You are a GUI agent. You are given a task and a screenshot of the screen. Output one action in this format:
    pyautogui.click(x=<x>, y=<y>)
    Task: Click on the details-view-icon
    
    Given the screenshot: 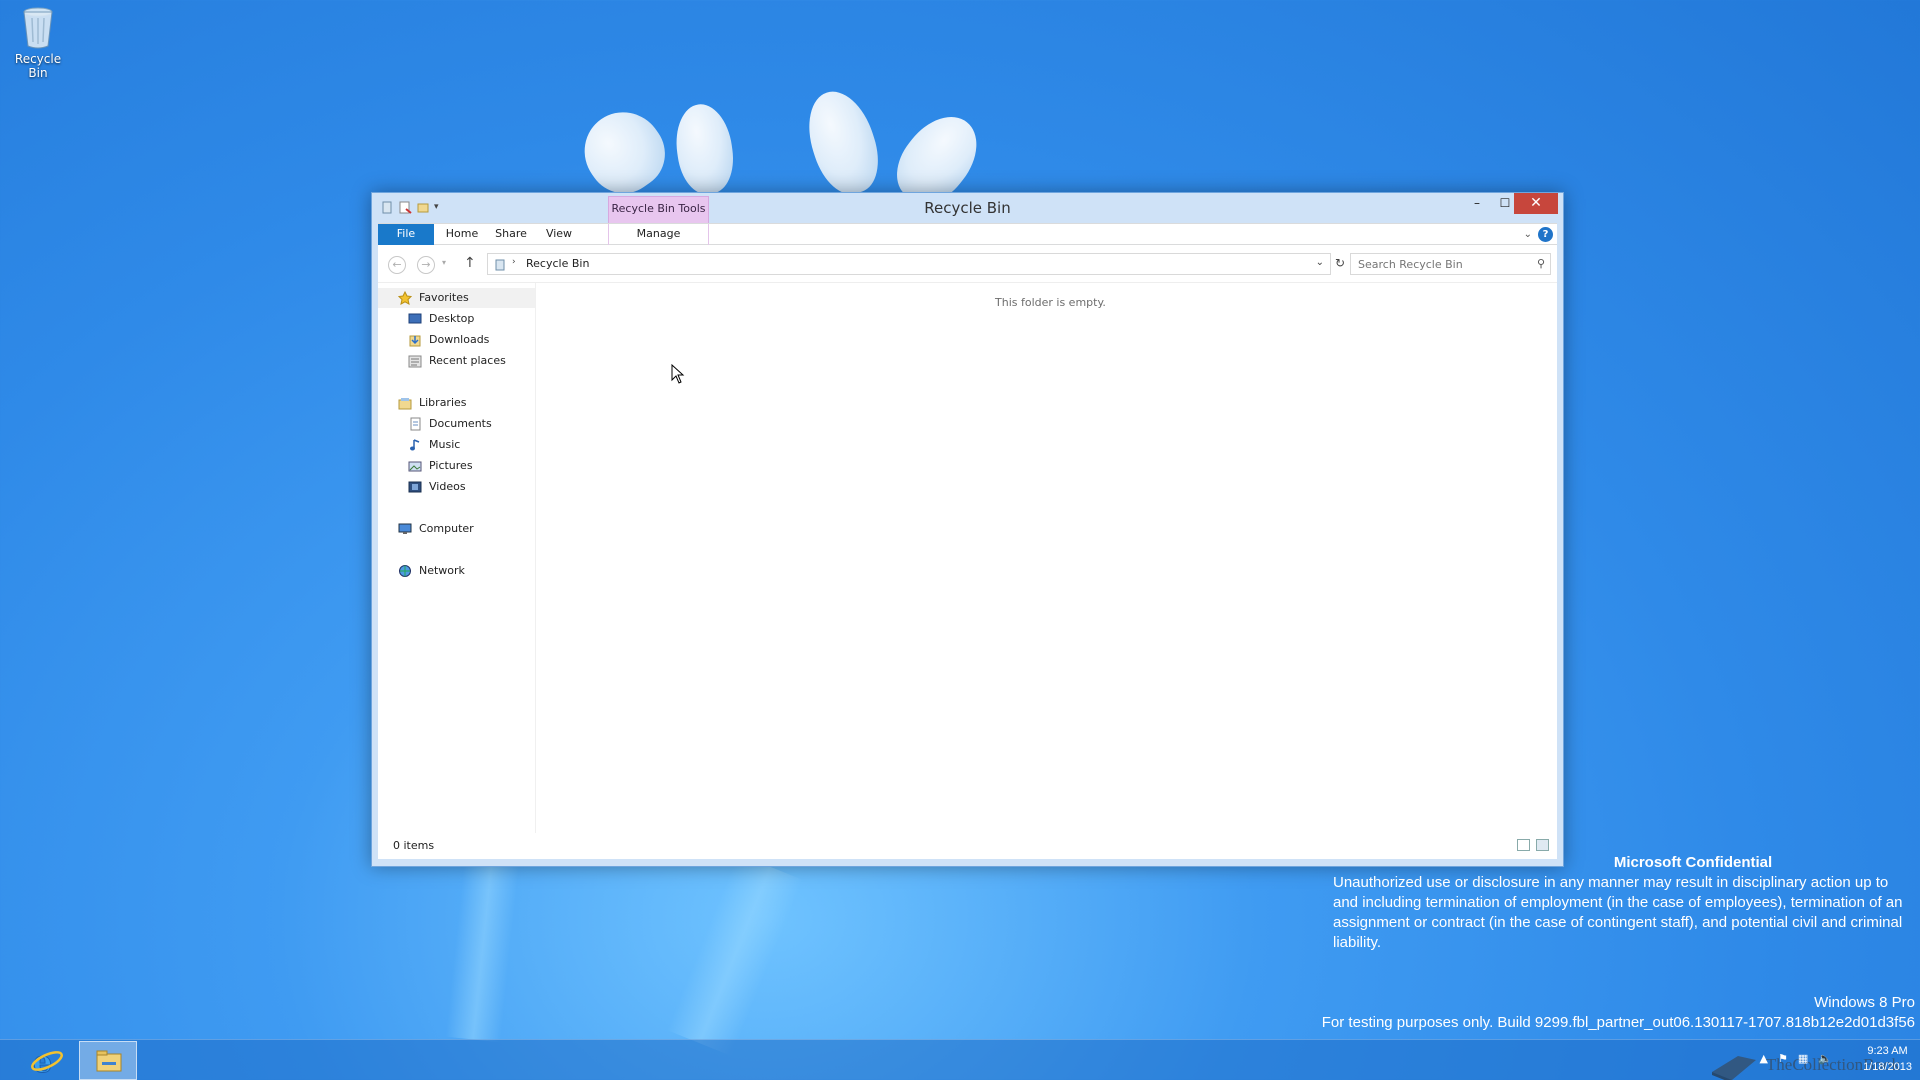 What is the action you would take?
    pyautogui.click(x=1523, y=845)
    